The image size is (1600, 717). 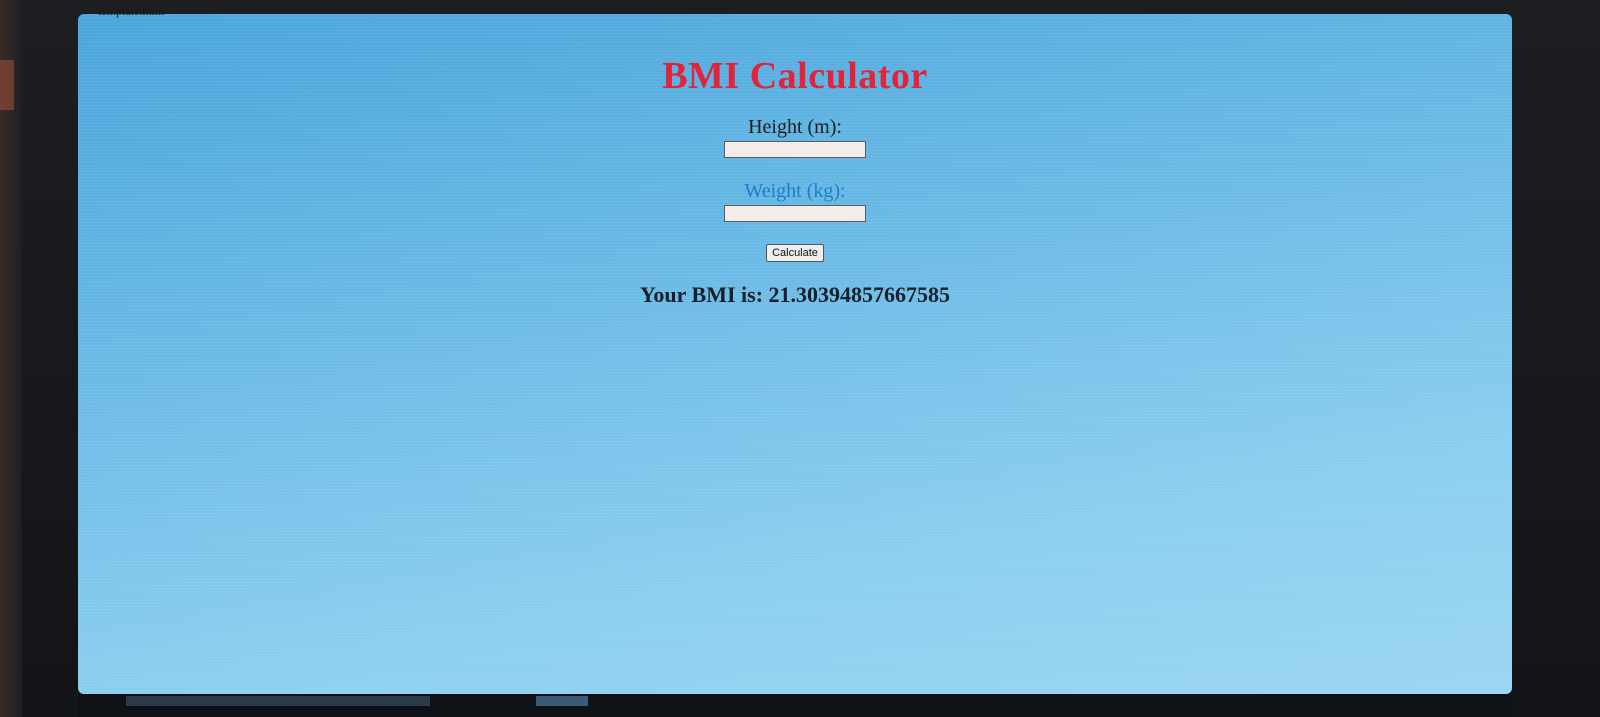 I want to click on calculate-button: Calculate, so click(x=795, y=253).